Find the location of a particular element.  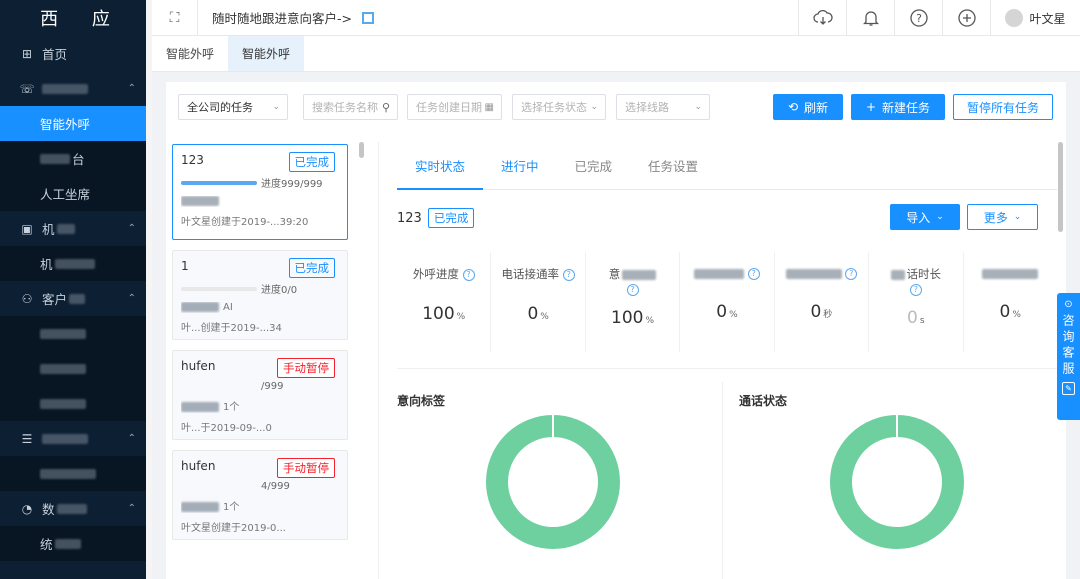

date-picker: 任务创建日期 ▦ is located at coordinates (454, 107).